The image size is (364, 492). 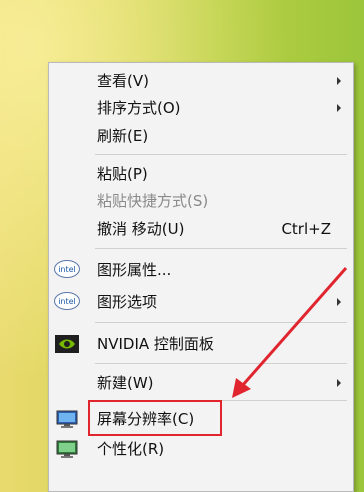 I want to click on menu-item-label: 刷新(E), so click(x=123, y=136).